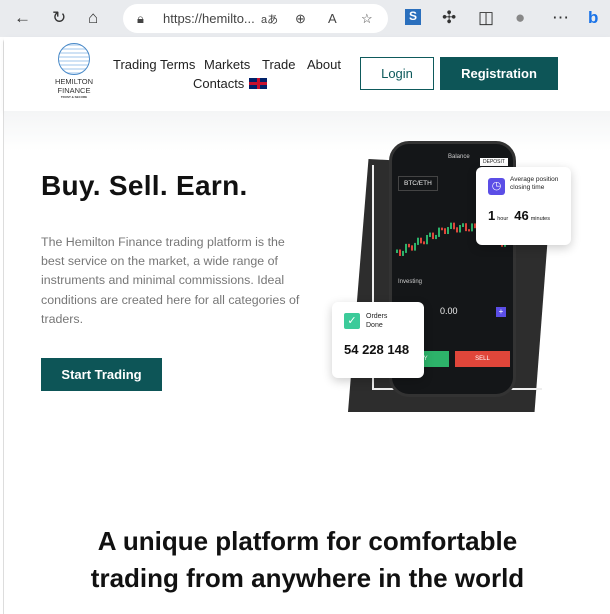  I want to click on profile-icon: ●, so click(520, 18).